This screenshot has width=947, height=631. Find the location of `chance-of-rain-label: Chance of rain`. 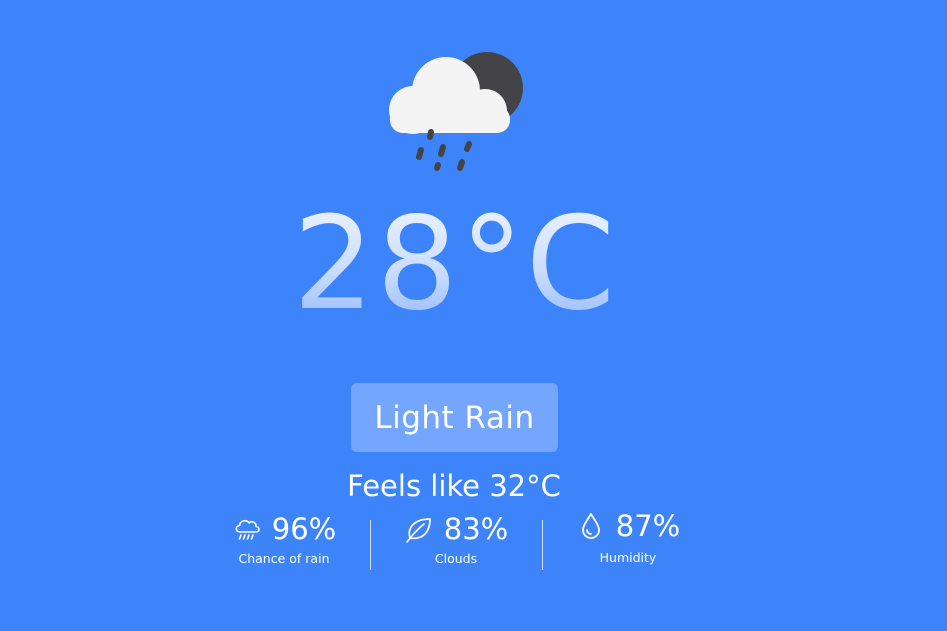

chance-of-rain-label: Chance of rain is located at coordinates (284, 558).